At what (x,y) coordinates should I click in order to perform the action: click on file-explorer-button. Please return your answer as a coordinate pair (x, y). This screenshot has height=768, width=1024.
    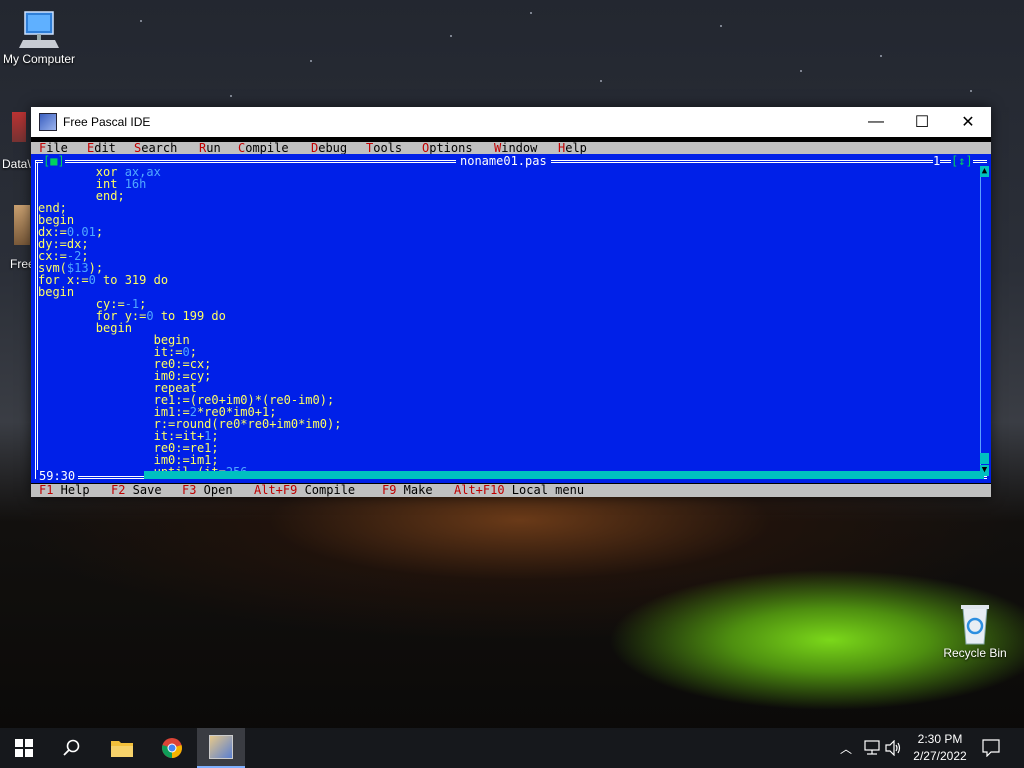
    Looking at the image, I should click on (122, 748).